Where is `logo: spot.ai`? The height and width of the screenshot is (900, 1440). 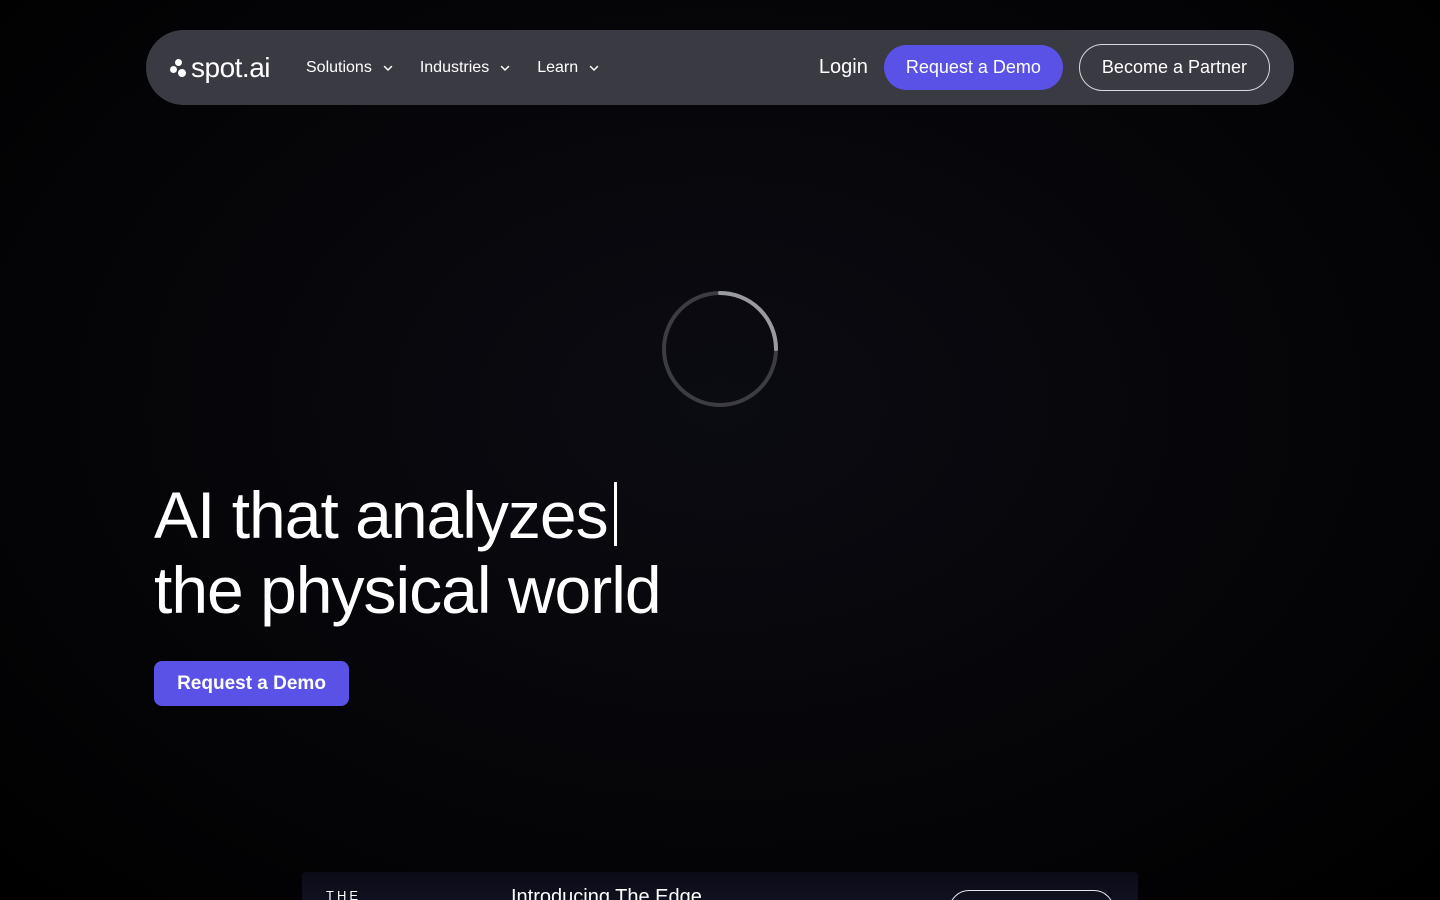 logo: spot.ai is located at coordinates (220, 67).